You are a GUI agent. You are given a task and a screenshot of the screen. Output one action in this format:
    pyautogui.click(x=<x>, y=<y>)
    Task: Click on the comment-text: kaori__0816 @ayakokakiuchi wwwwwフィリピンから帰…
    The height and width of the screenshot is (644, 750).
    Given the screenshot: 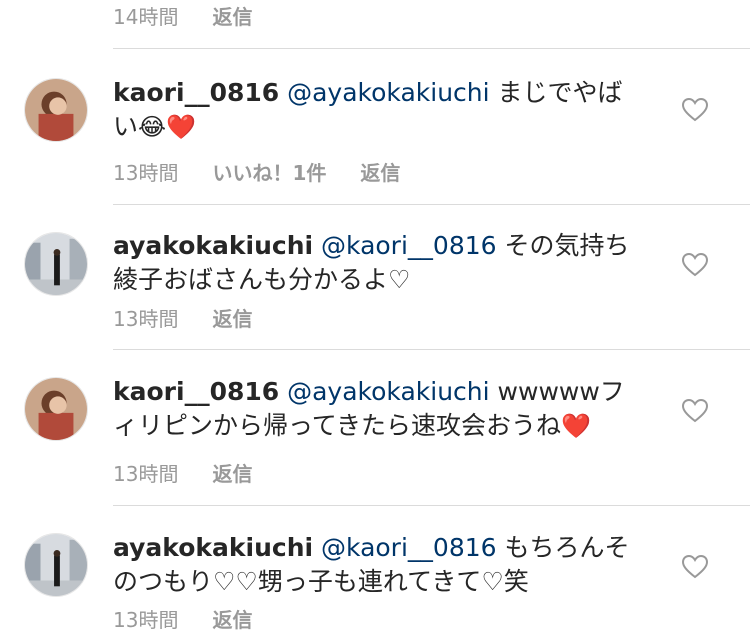 What is the action you would take?
    pyautogui.click(x=373, y=409)
    